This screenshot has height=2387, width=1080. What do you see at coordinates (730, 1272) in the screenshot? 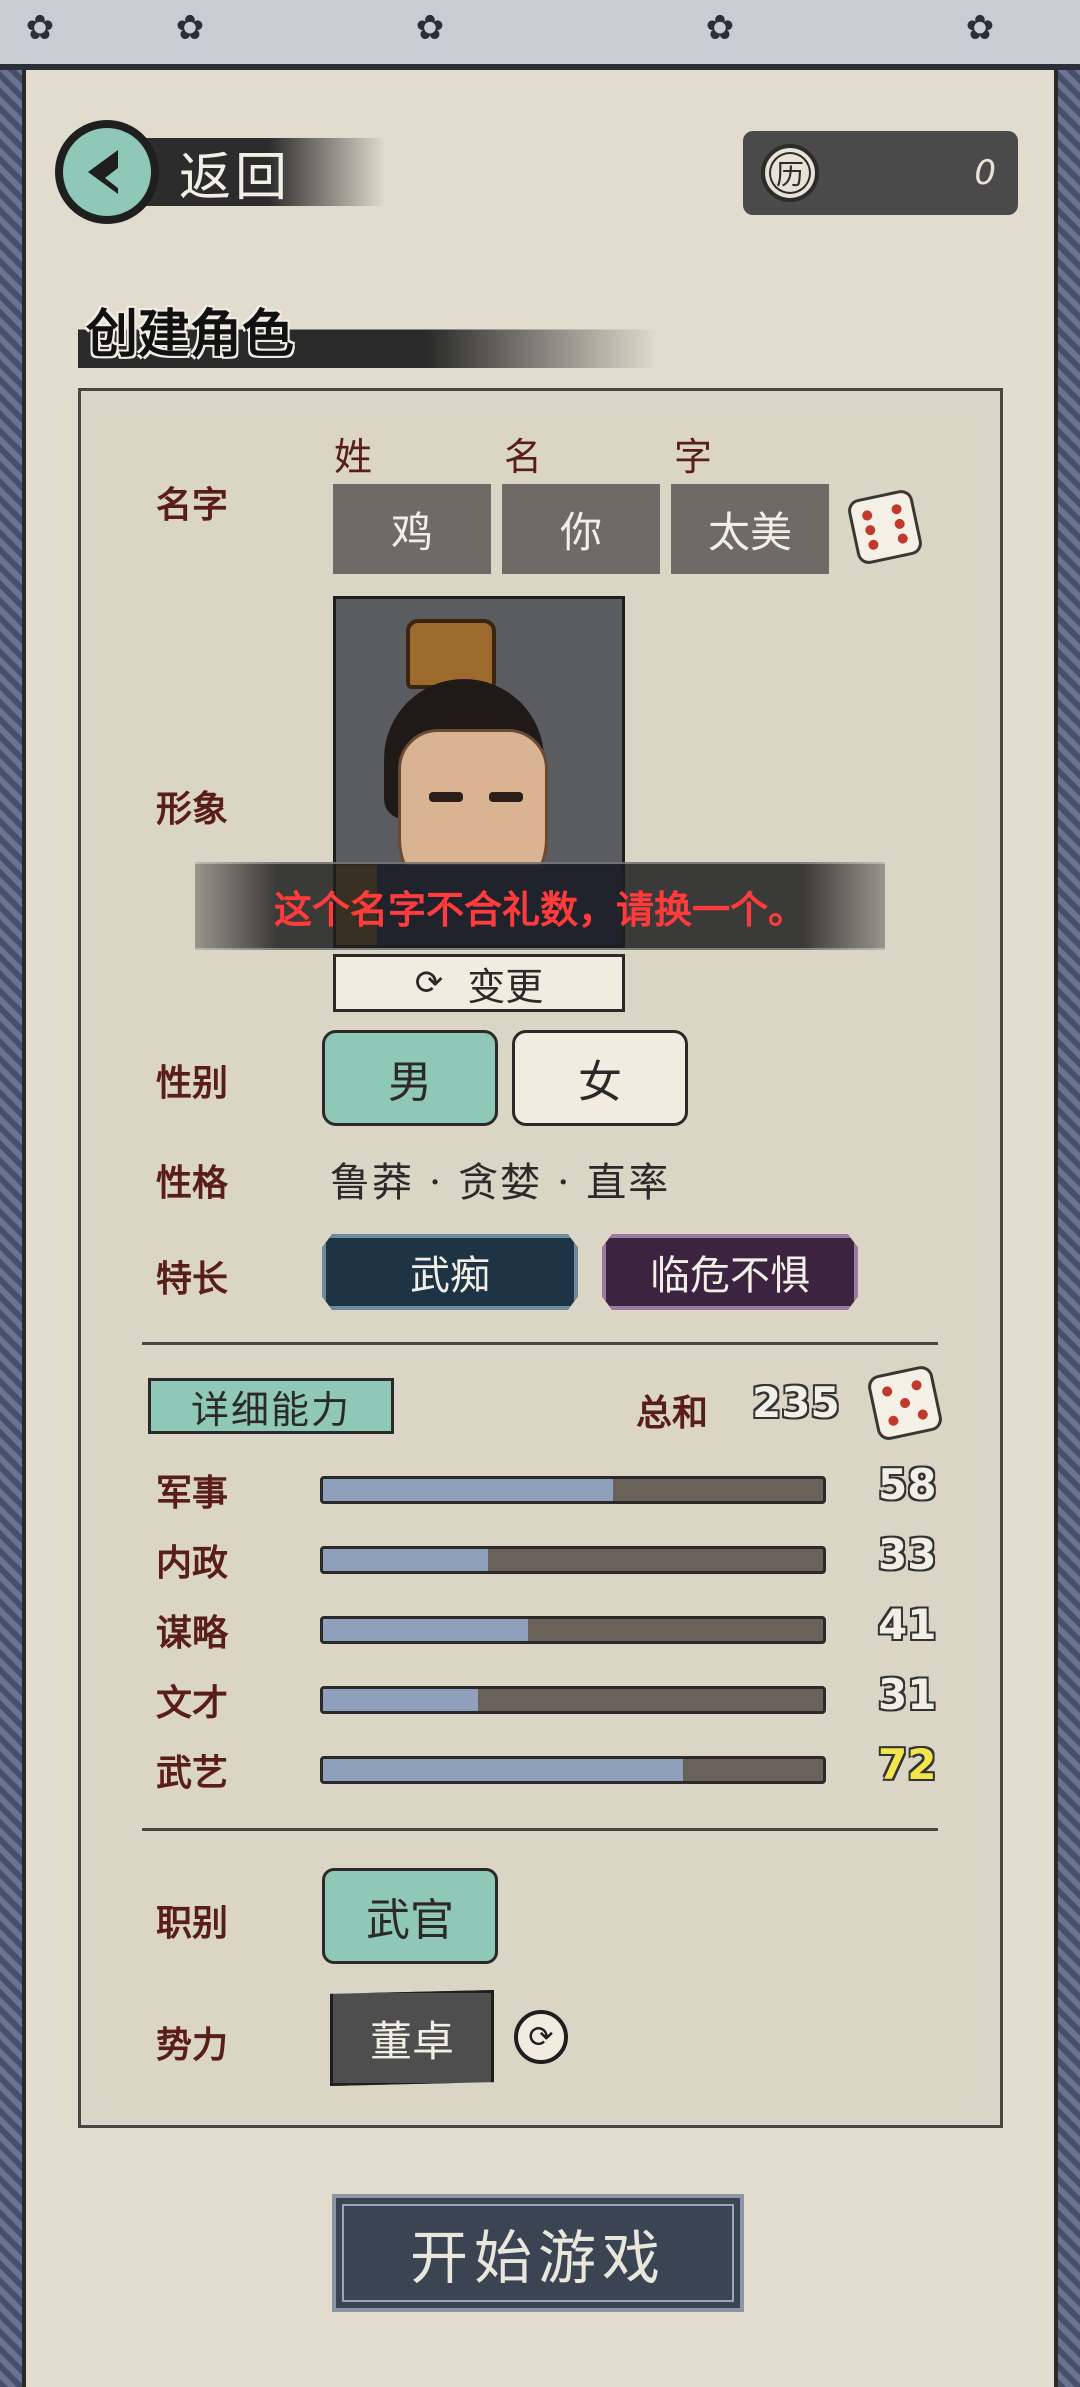
I see `specialty-item: 临危不惧` at bounding box center [730, 1272].